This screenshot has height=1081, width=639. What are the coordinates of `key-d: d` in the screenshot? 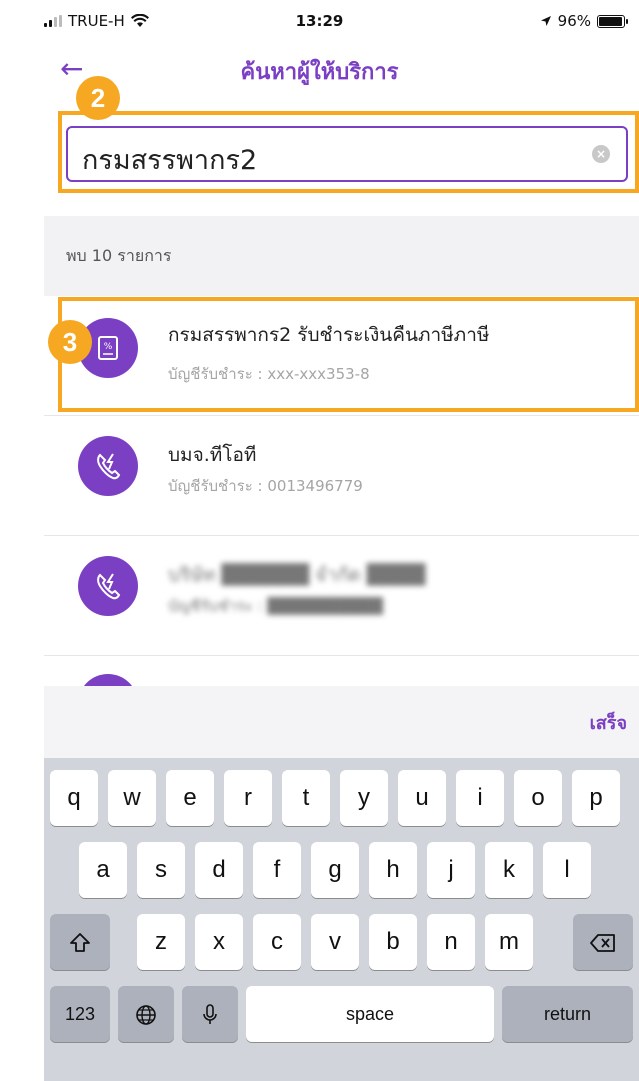 It's located at (219, 870).